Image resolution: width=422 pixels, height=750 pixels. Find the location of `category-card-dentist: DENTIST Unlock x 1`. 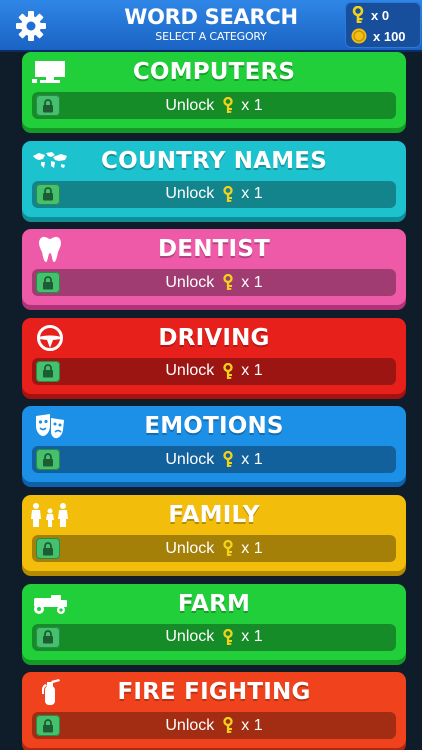

category-card-dentist: DENTIST Unlock x 1 is located at coordinates (214, 267).